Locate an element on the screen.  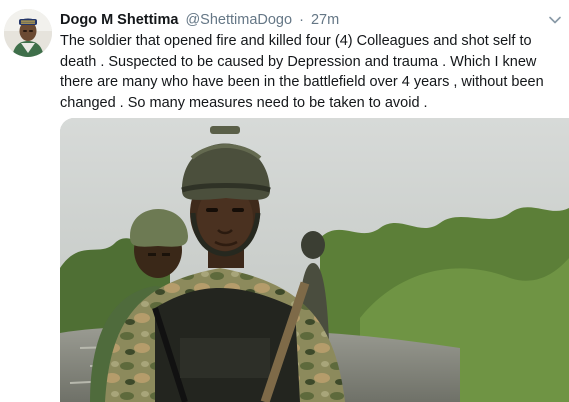
tweet-header: Dogo M Shettima @ShettimaDogo · 27m is located at coordinates (300, 20).